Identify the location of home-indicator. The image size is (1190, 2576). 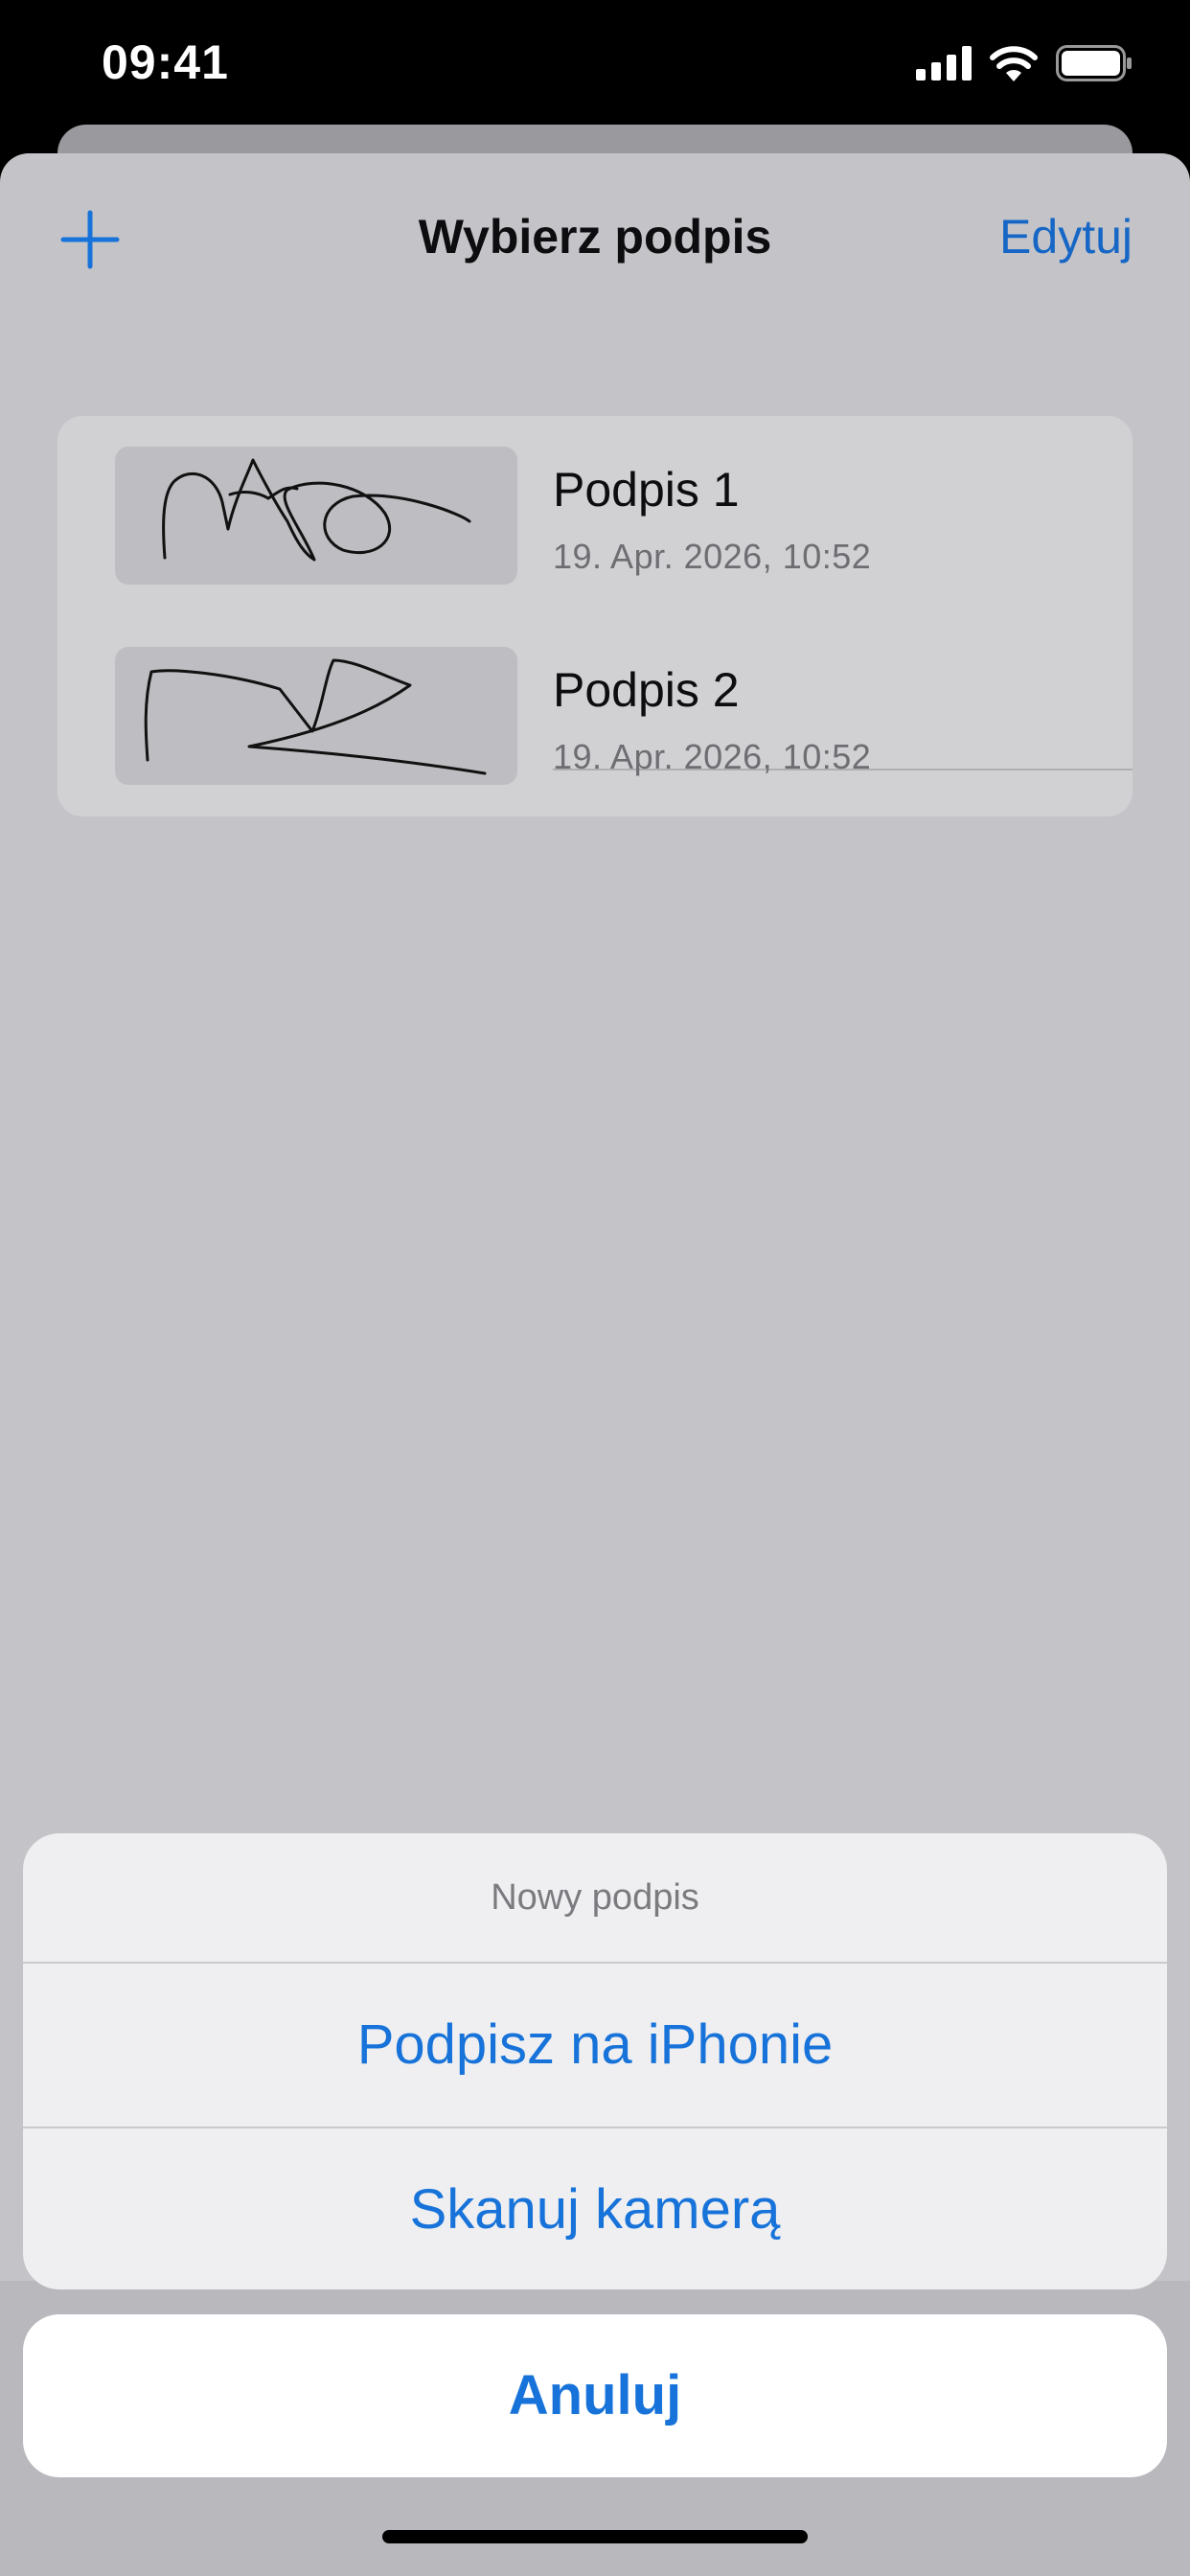
(595, 2536).